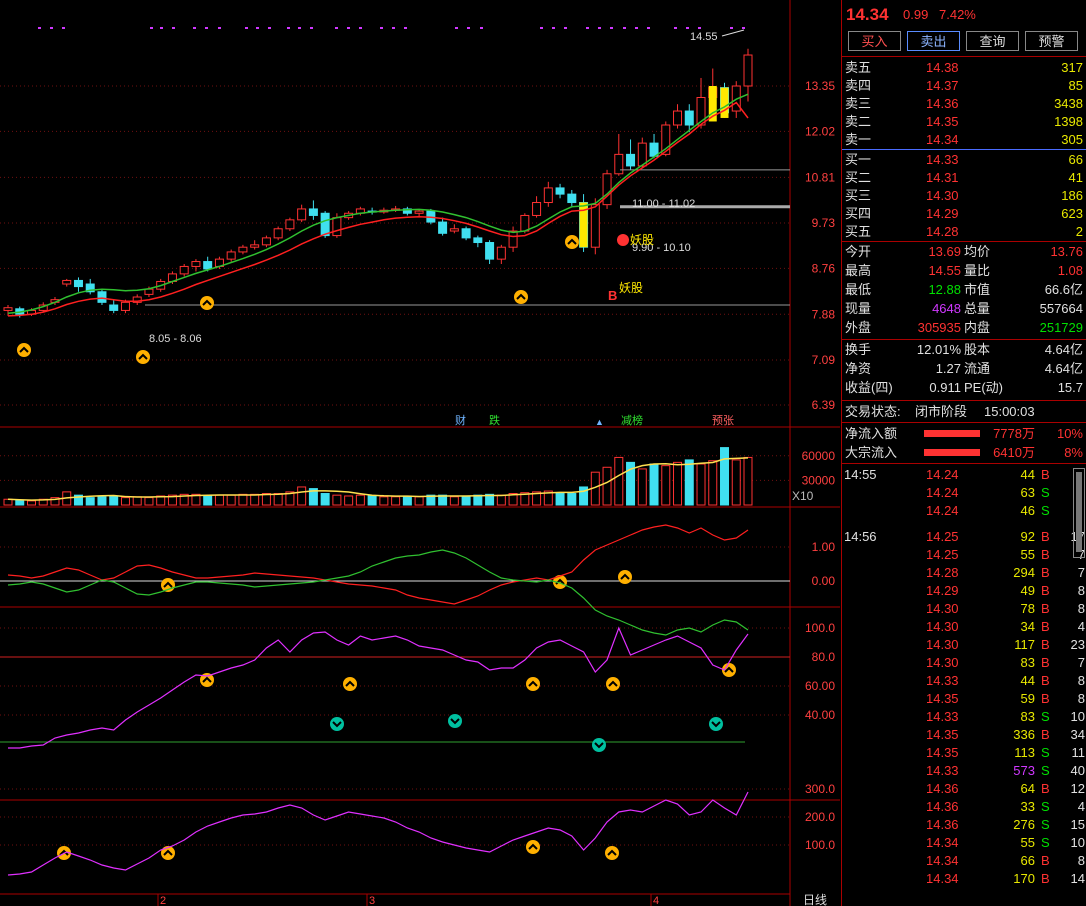  I want to click on tick-scrollbar, so click(1079, 513).